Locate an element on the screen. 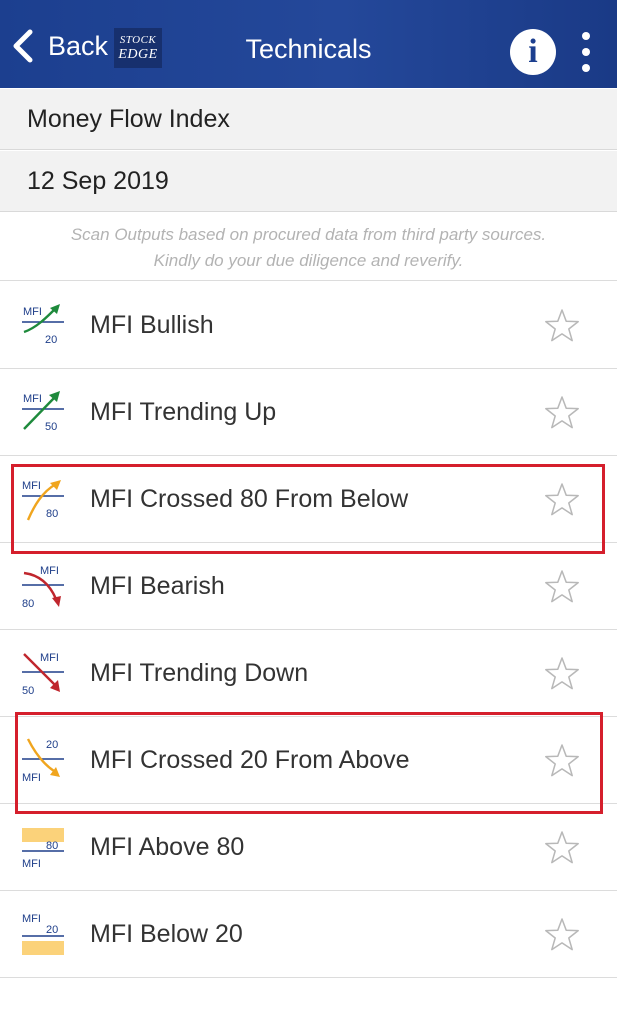 The height and width of the screenshot is (1024, 617). cross-below-arrow-icon: 20 MFI is located at coordinates (43, 761).